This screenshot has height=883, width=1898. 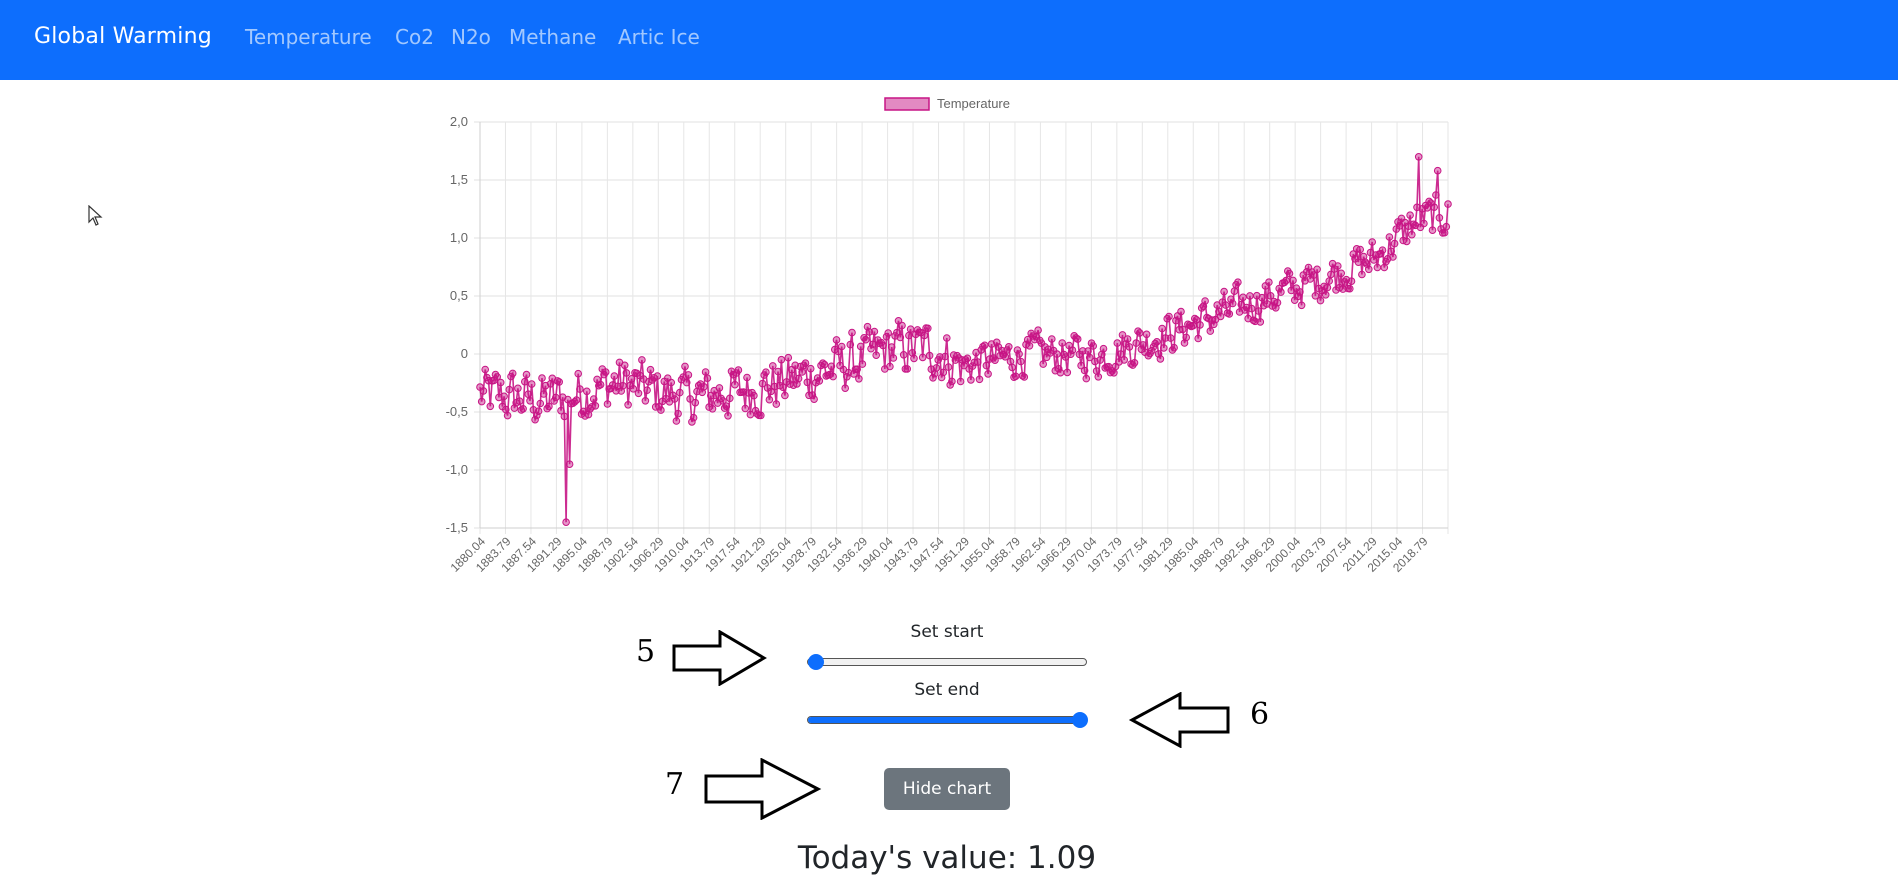 What do you see at coordinates (973, 103) in the screenshot?
I see `legend-label: Temperature` at bounding box center [973, 103].